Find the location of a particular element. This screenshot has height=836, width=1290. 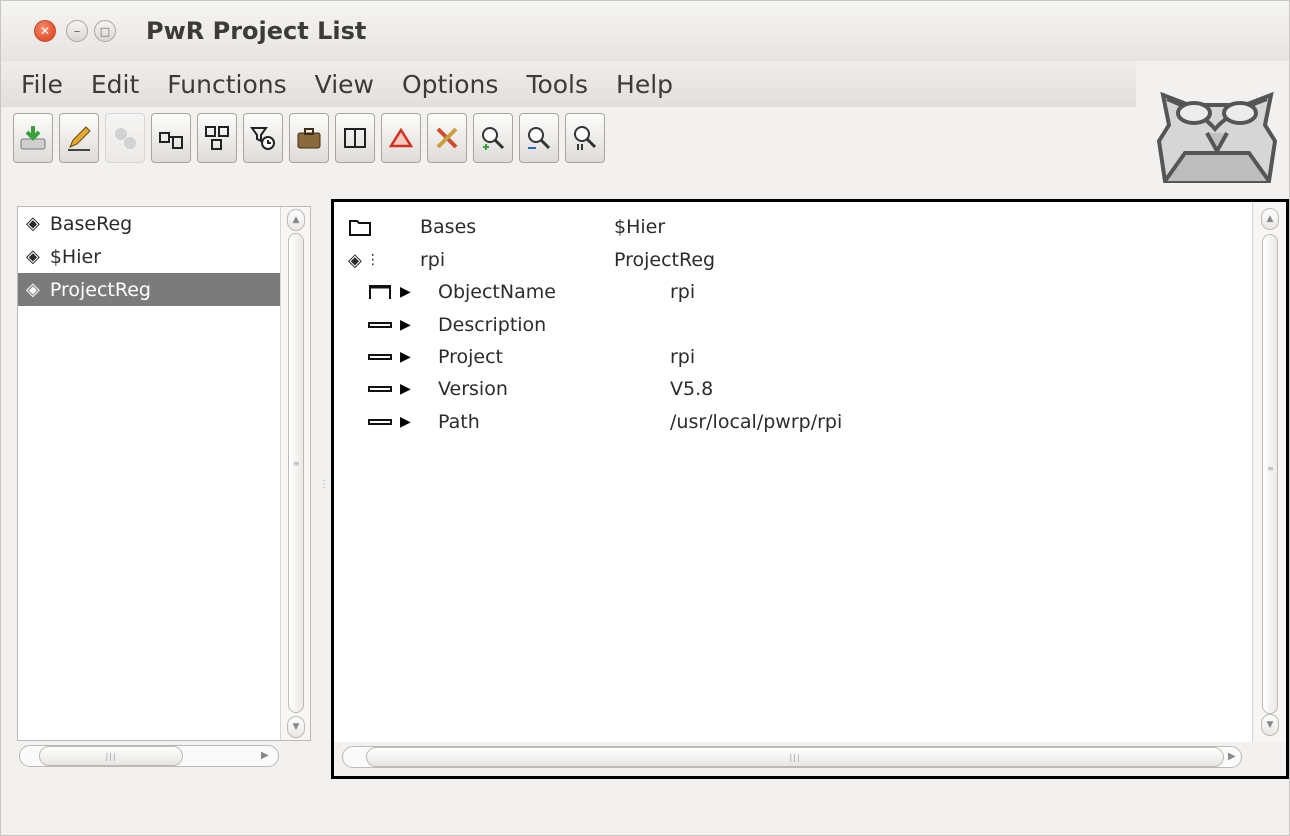

attribute-row-version: ▶ Version V5.8 is located at coordinates (808, 389).